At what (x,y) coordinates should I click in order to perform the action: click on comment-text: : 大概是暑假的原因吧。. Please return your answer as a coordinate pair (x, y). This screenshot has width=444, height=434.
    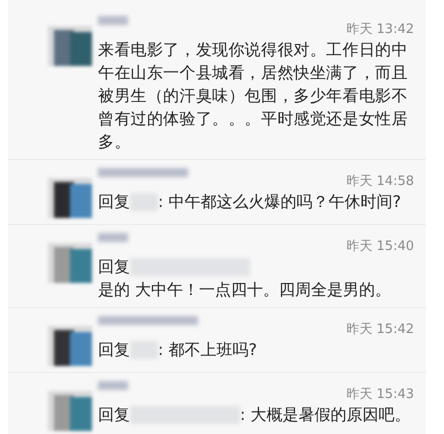
    Looking at the image, I should click on (325, 415).